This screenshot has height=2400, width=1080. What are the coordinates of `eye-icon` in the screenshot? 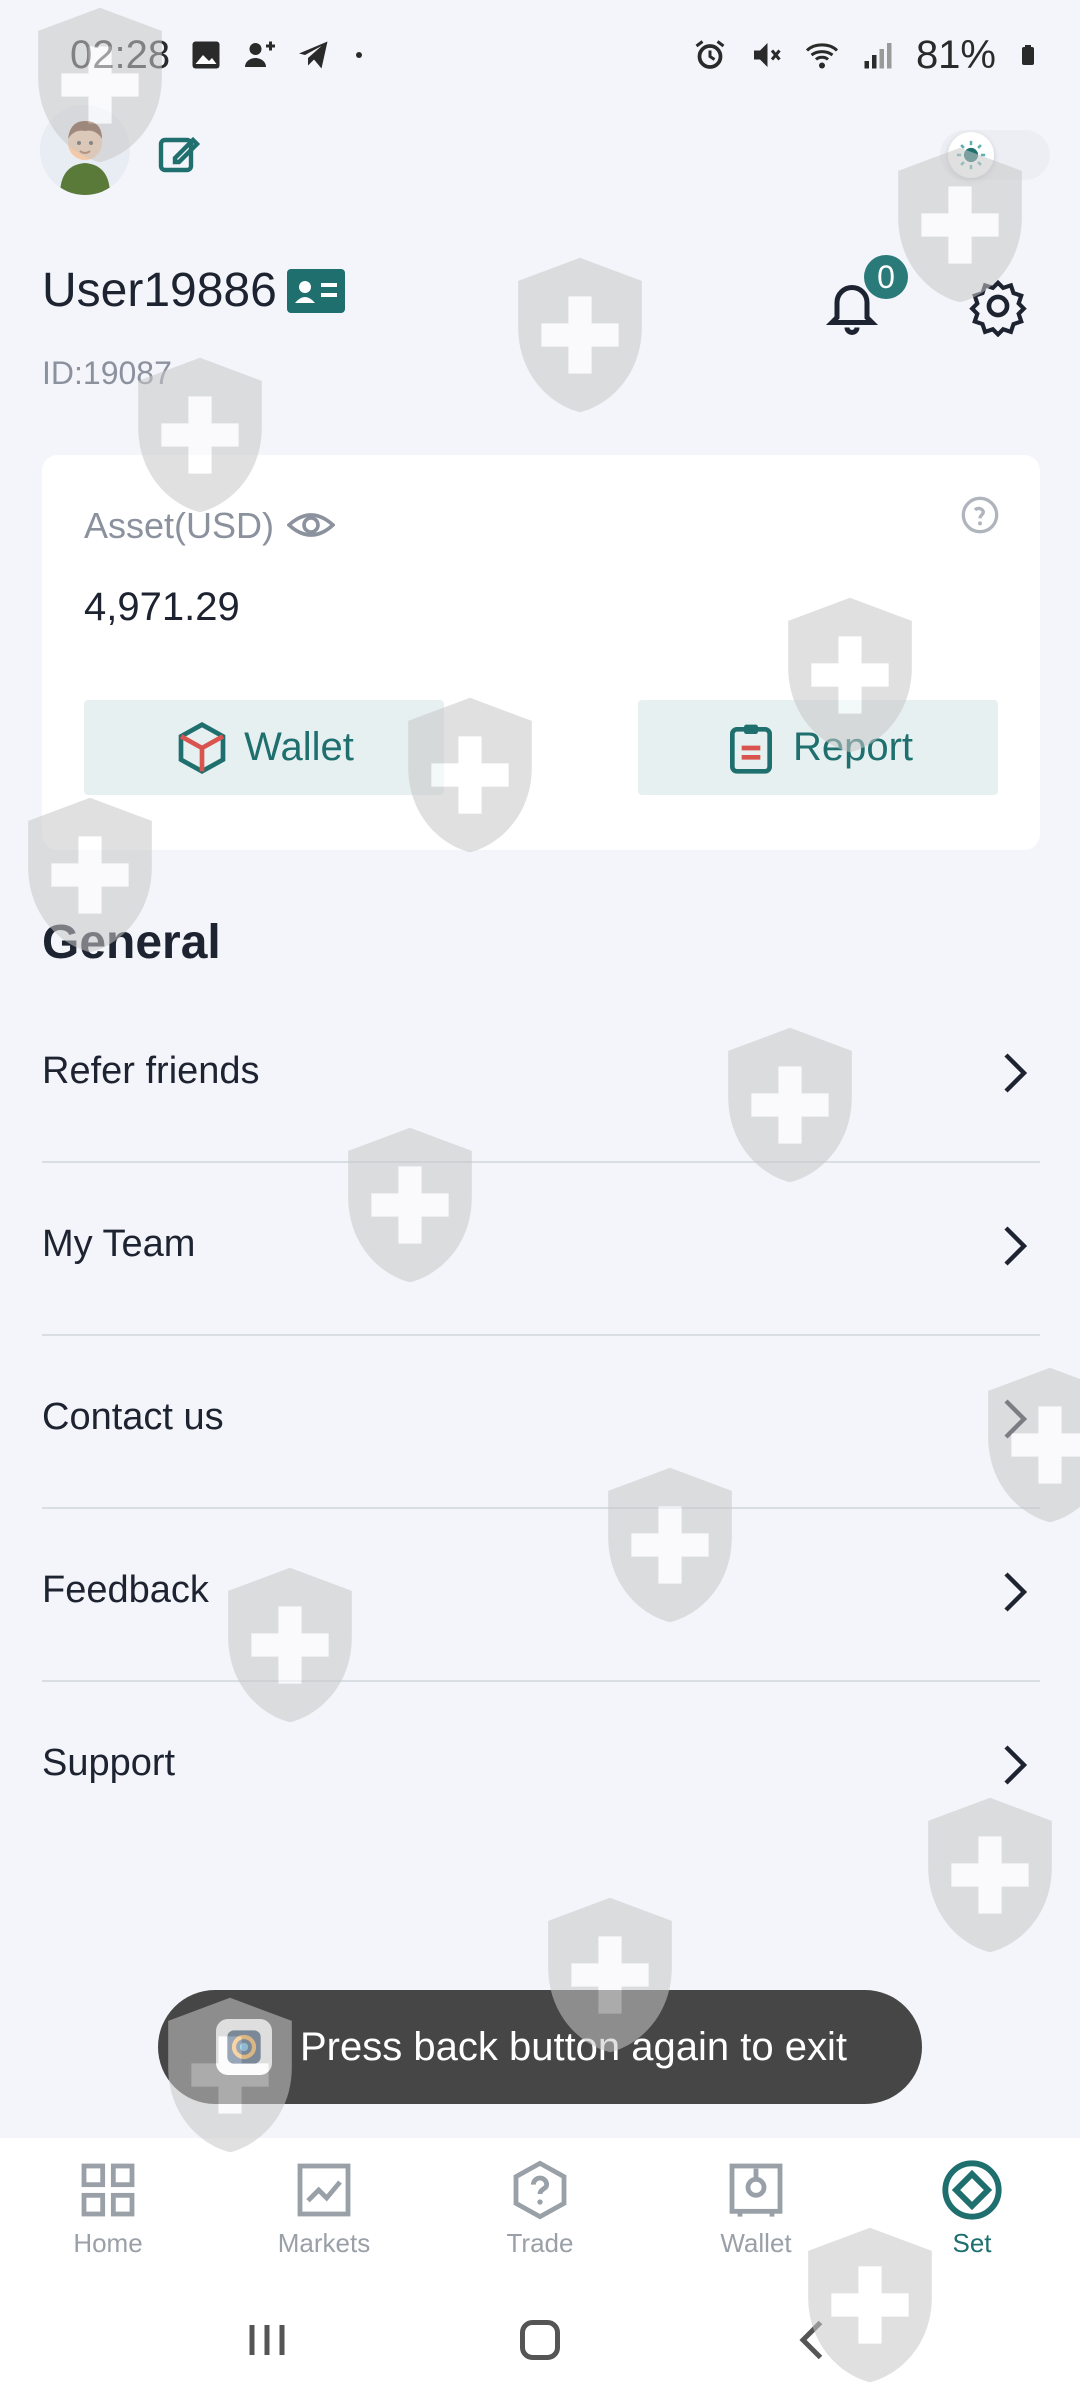 It's located at (311, 525).